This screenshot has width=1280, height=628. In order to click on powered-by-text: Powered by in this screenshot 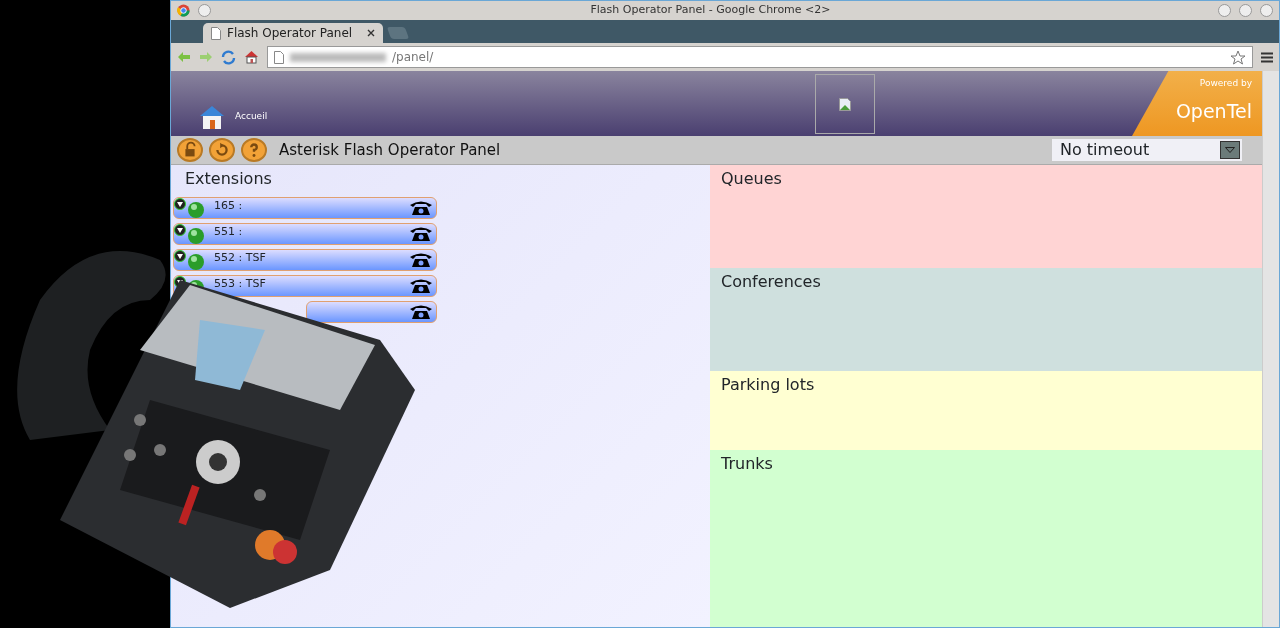, I will do `click(1225, 83)`.